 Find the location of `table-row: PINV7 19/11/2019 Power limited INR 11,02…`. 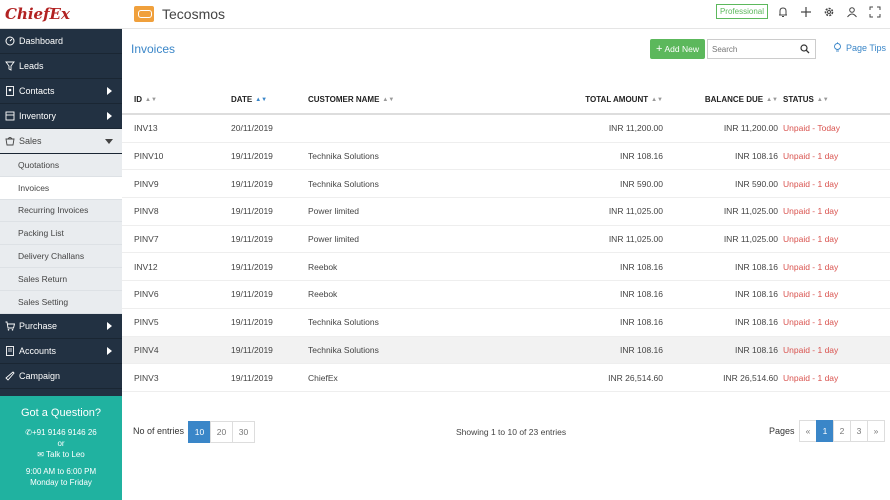

table-row: PINV7 19/11/2019 Power limited INR 11,02… is located at coordinates (506, 240).